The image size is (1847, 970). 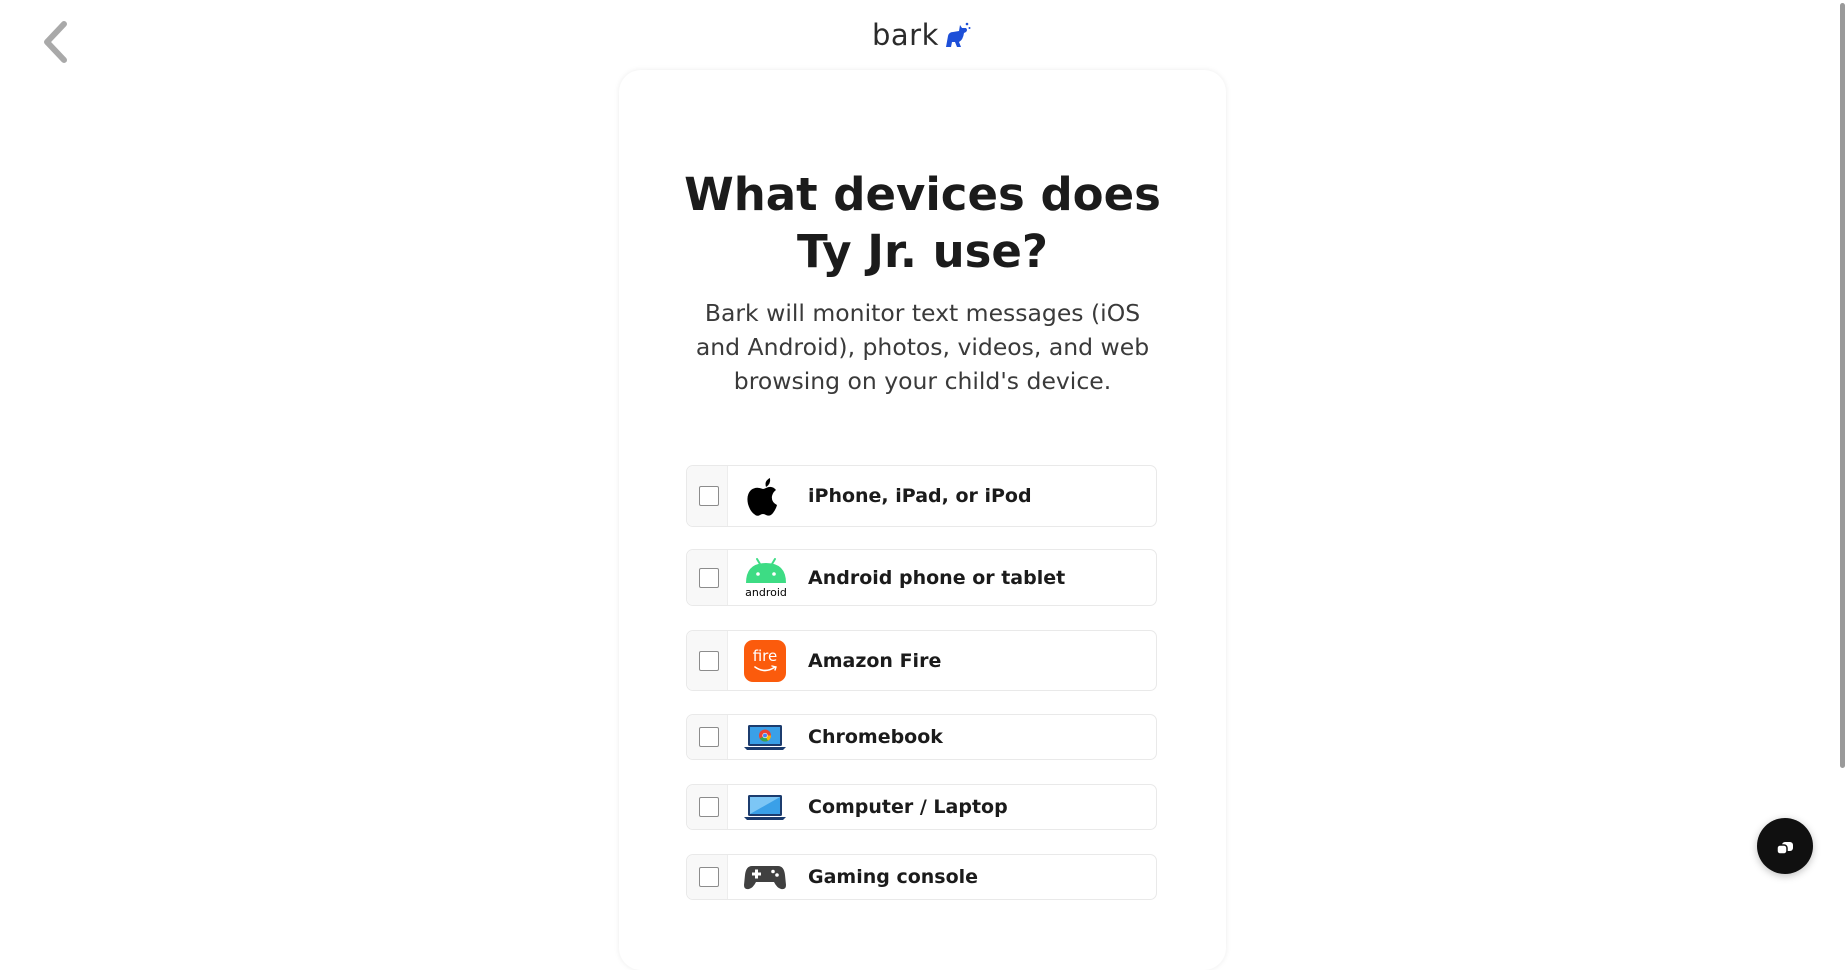 I want to click on title-line-1: What devices does, so click(x=922, y=194).